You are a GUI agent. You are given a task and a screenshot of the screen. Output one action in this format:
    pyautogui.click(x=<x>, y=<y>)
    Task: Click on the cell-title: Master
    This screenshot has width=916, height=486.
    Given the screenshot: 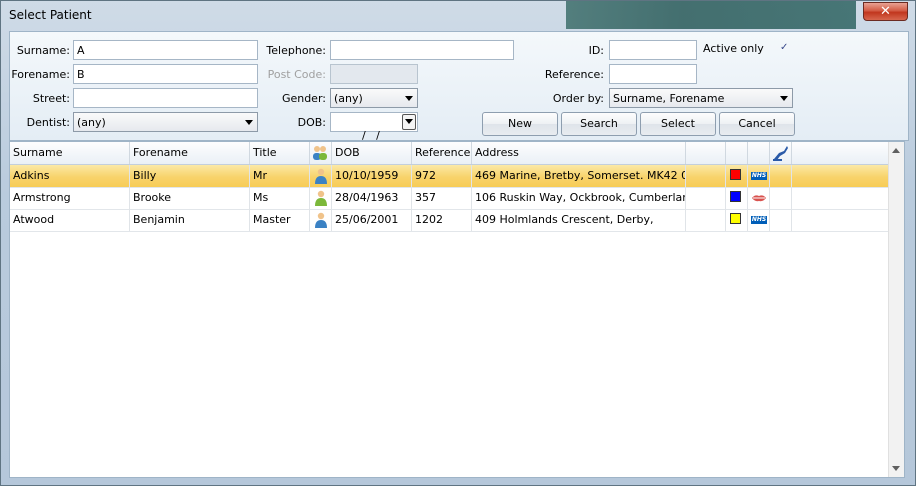 What is the action you would take?
    pyautogui.click(x=280, y=220)
    